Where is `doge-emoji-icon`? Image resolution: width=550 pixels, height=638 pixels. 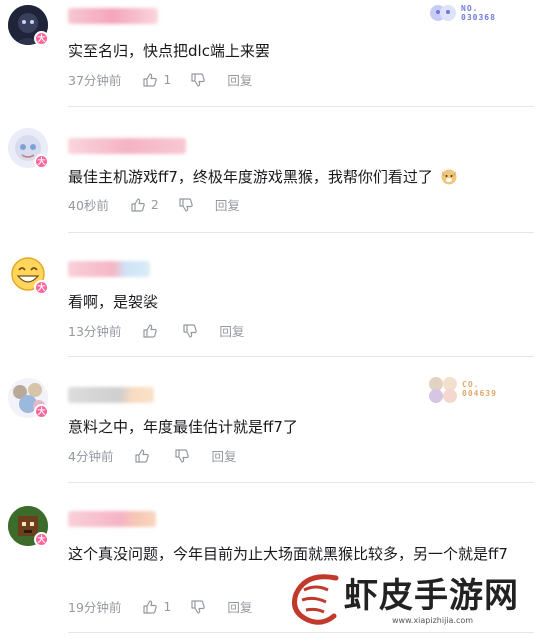
doge-emoji-icon is located at coordinates (449, 177).